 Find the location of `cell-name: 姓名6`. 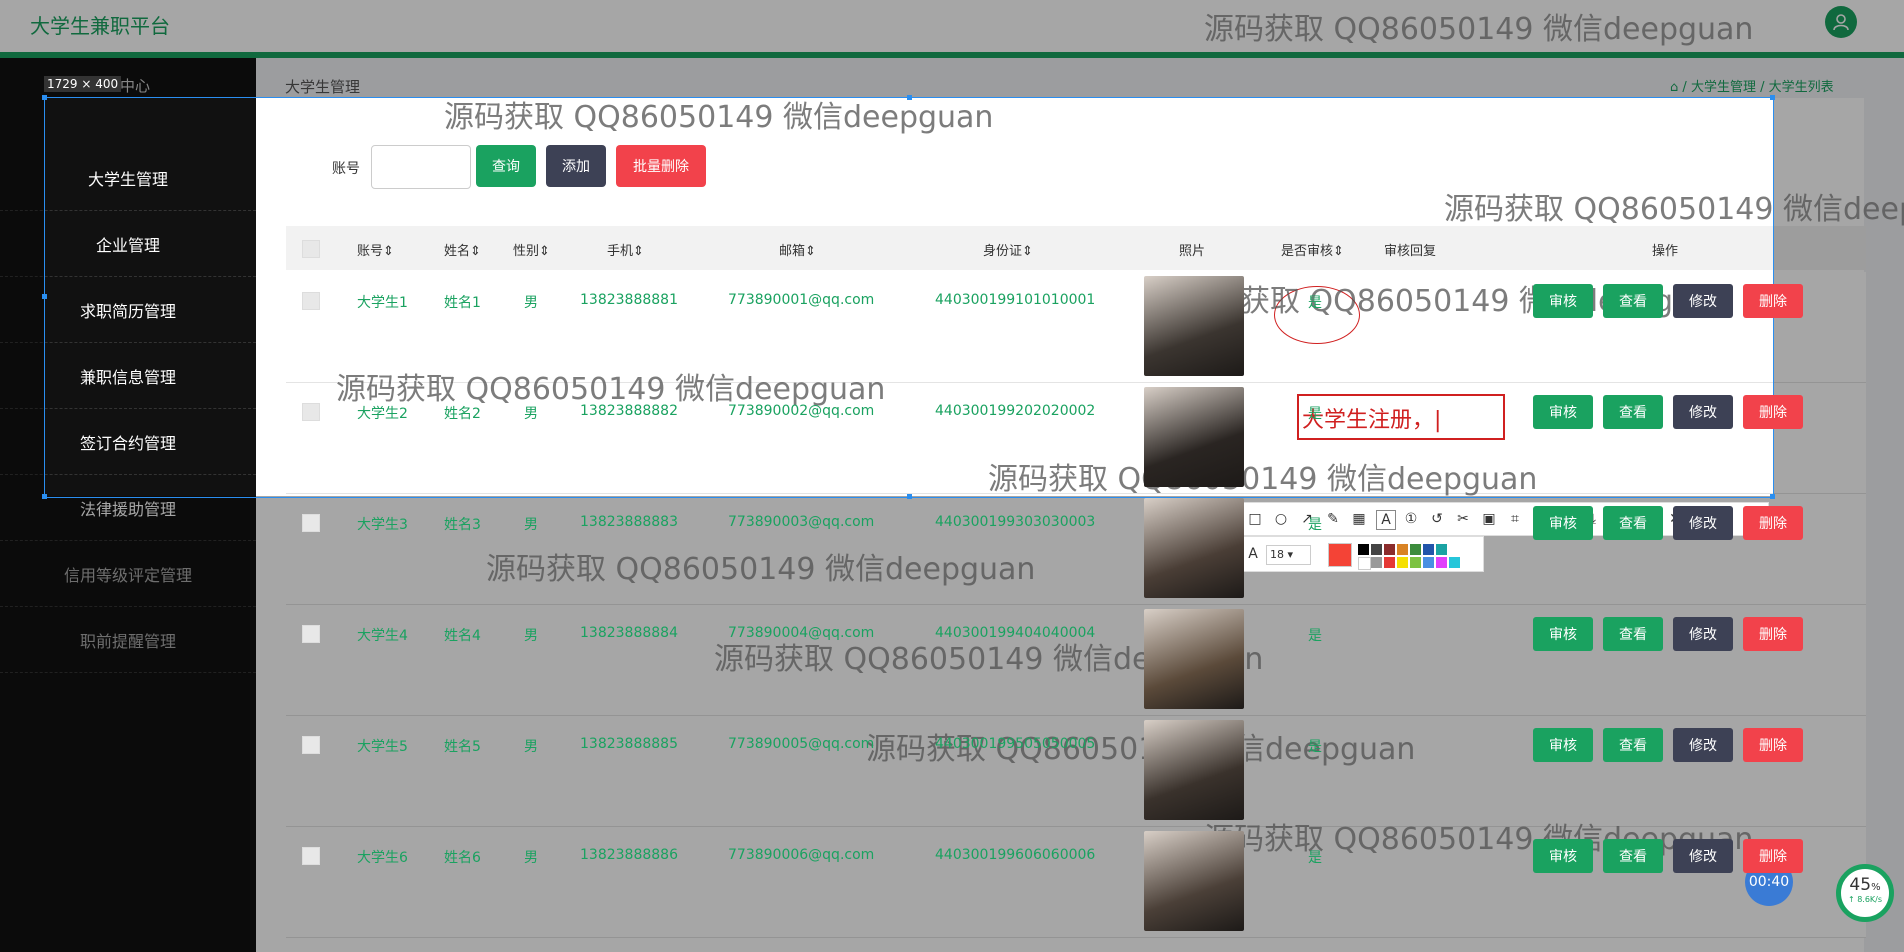

cell-name: 姓名6 is located at coordinates (462, 858).